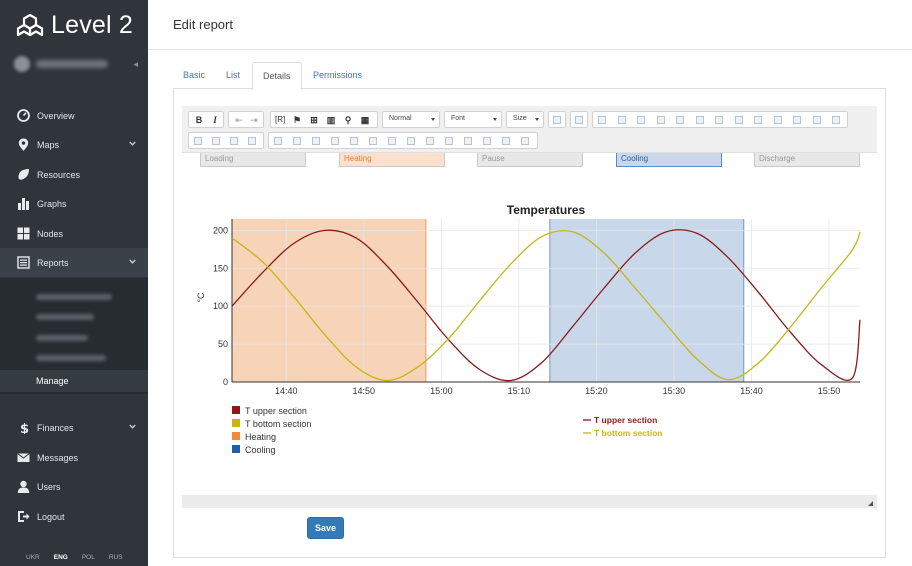 The width and height of the screenshot is (912, 566). I want to click on sidebar-item-reports: Reports, so click(74, 262).